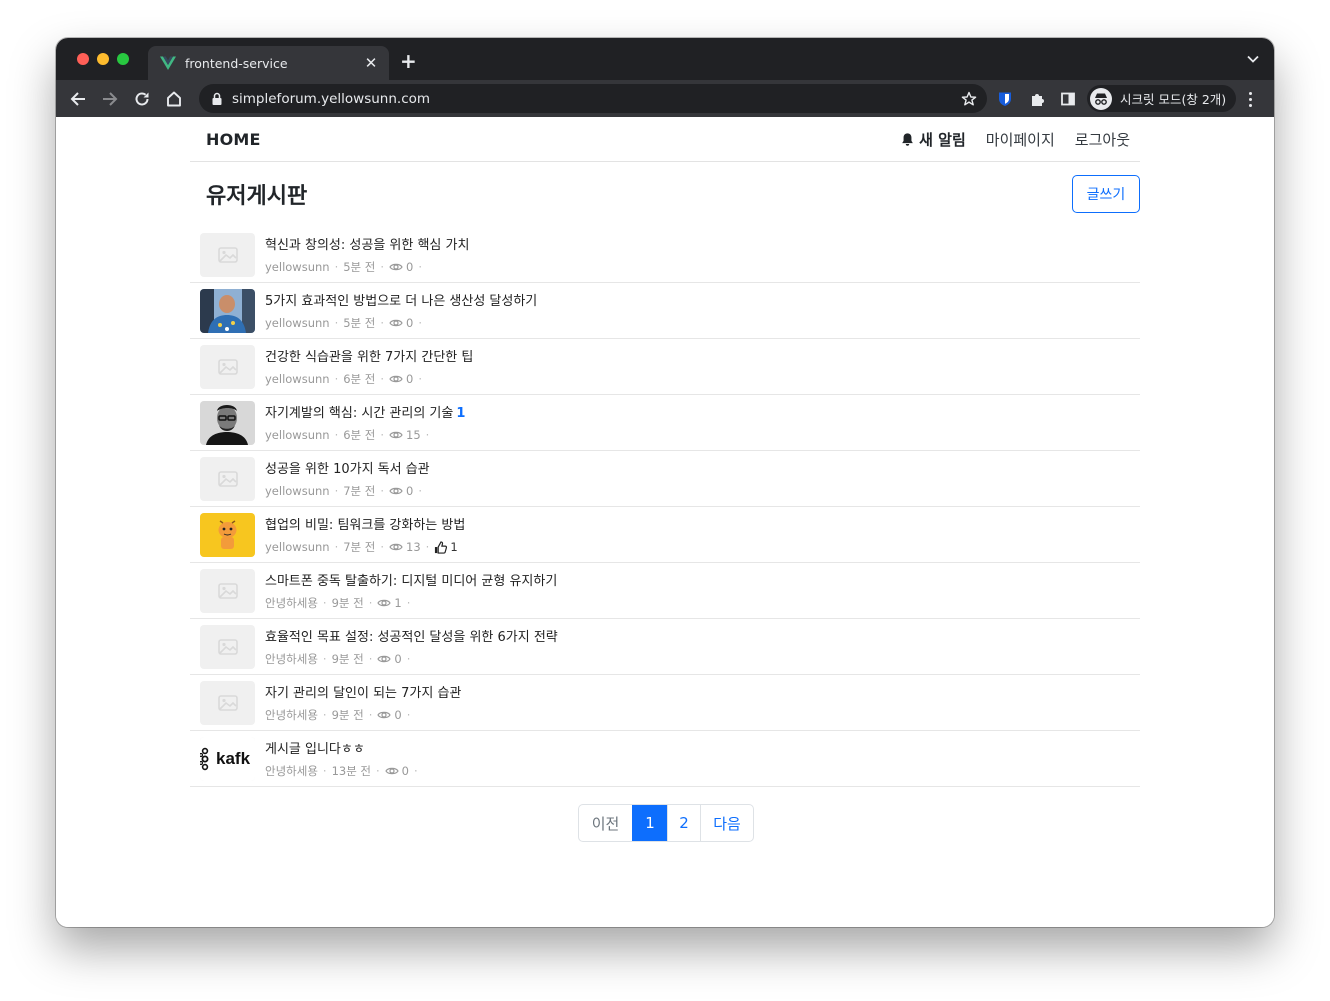 The image size is (1330, 1001). Describe the element at coordinates (361, 547) in the screenshot. I see `post-meta: yellowsunn · 7분 전 · 13 · 1` at that location.